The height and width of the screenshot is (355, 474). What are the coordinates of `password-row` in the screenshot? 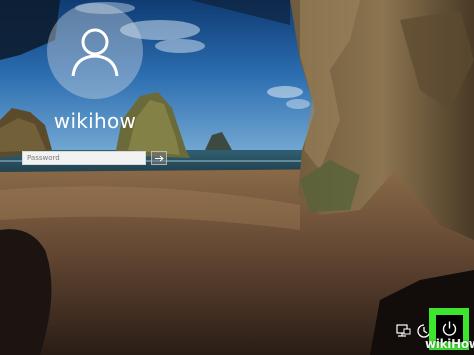 It's located at (94, 158).